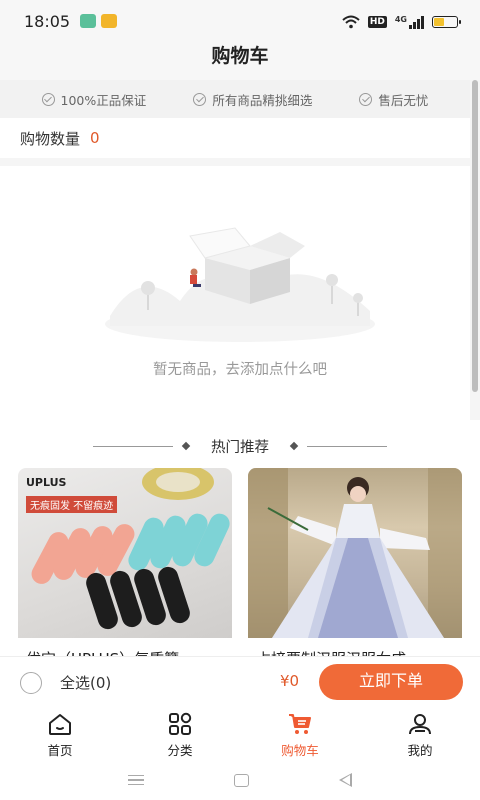 The width and height of the screenshot is (480, 800). I want to click on select-all-checkbox, so click(31, 683).